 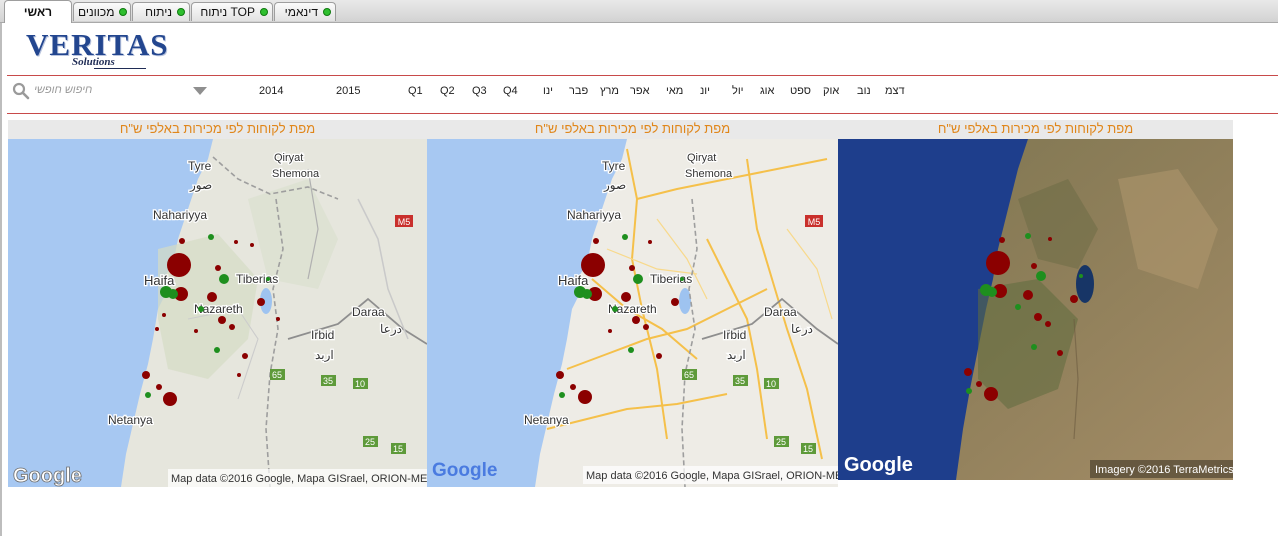 I want to click on chevron-down-icon, so click(x=200, y=91).